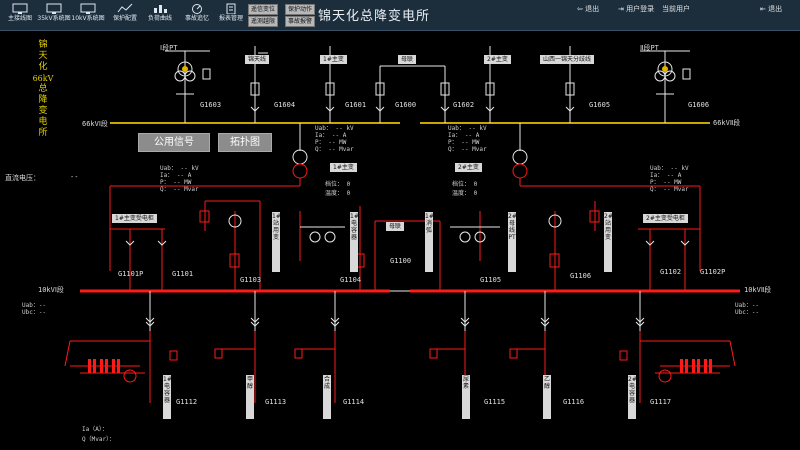 The image size is (800, 450). What do you see at coordinates (665, 218) in the screenshot?
I see `t2-receiving-cabinet-tag: 2#主变受电柜` at bounding box center [665, 218].